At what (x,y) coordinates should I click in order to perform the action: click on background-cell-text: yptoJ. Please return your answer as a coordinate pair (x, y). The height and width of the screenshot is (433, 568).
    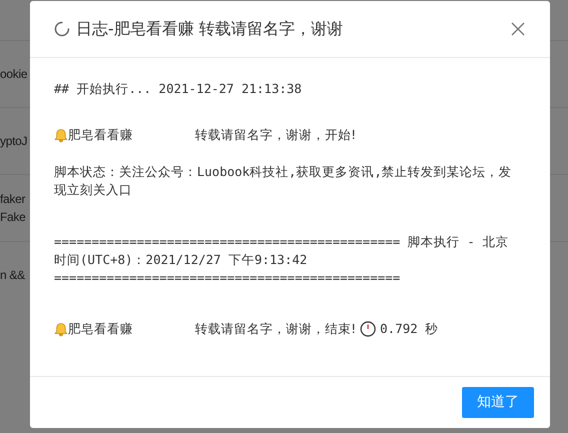
    Looking at the image, I should click on (14, 141).